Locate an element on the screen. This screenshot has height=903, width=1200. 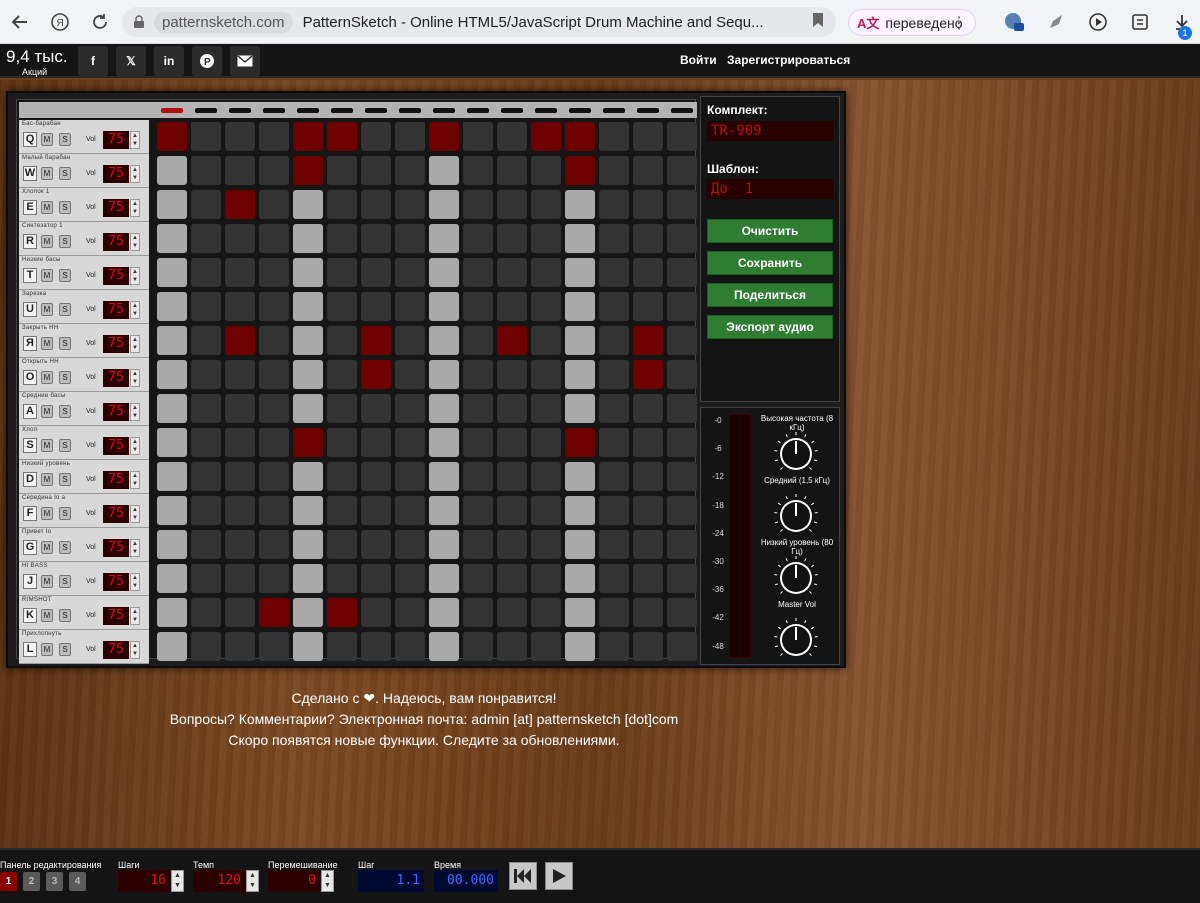
track-key-button: Я is located at coordinates (30, 343).